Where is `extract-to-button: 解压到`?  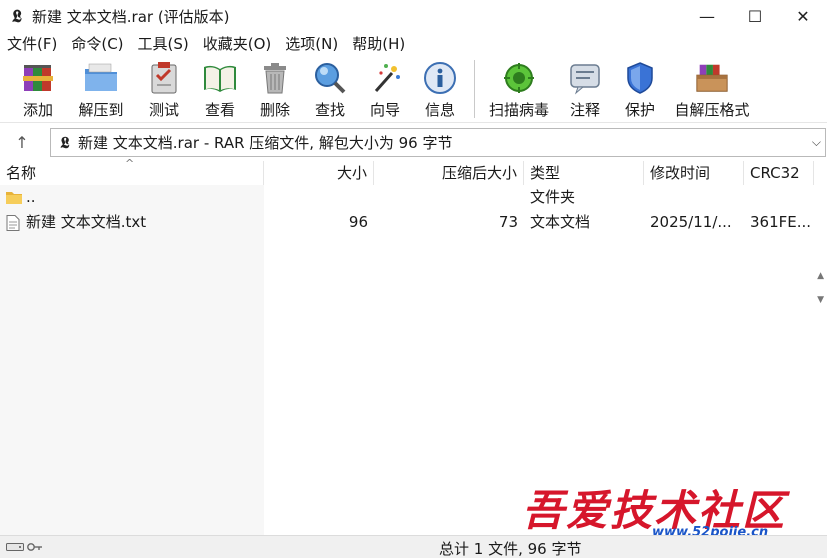
extract-to-button: 解压到 is located at coordinates (101, 89).